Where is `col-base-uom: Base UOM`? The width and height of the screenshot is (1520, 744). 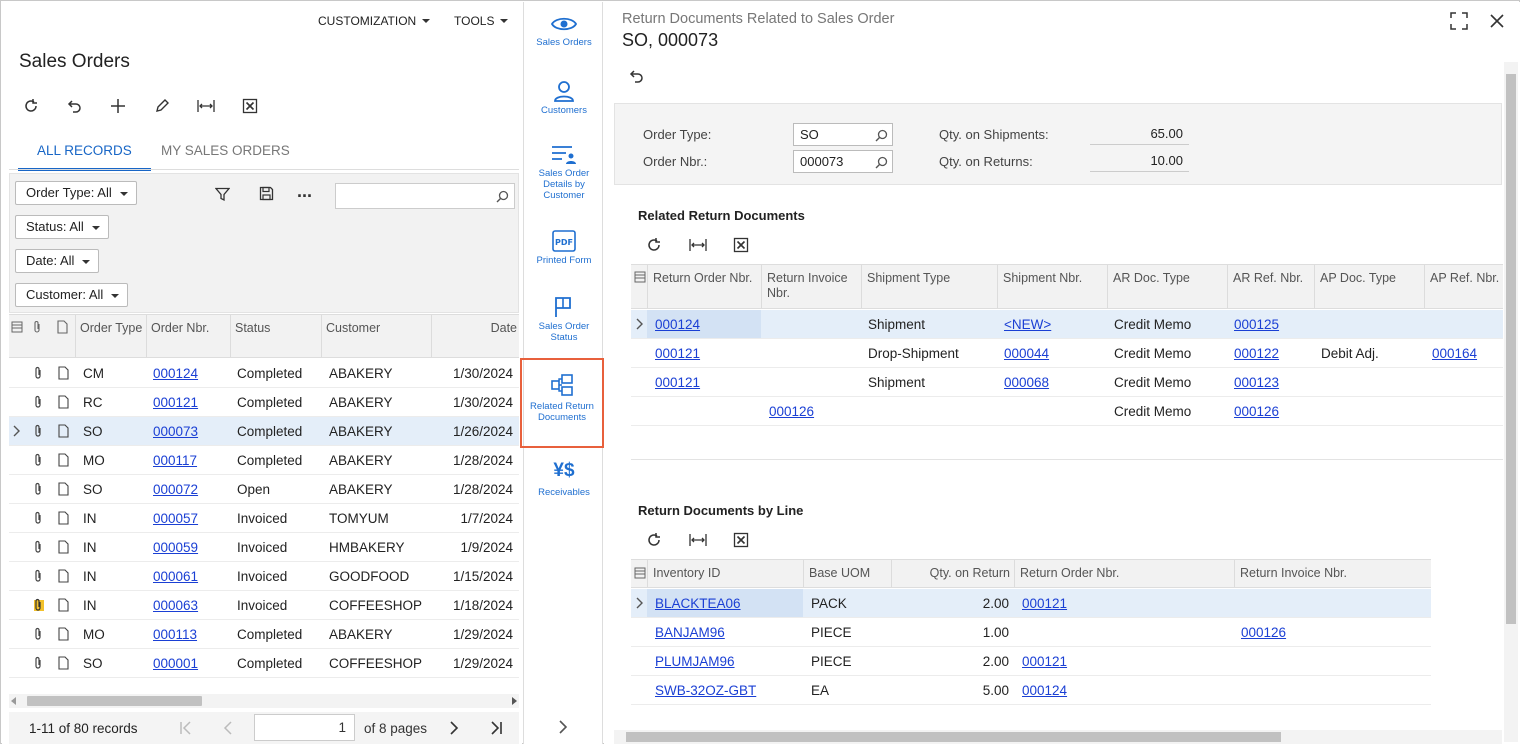 col-base-uom: Base UOM is located at coordinates (847, 573).